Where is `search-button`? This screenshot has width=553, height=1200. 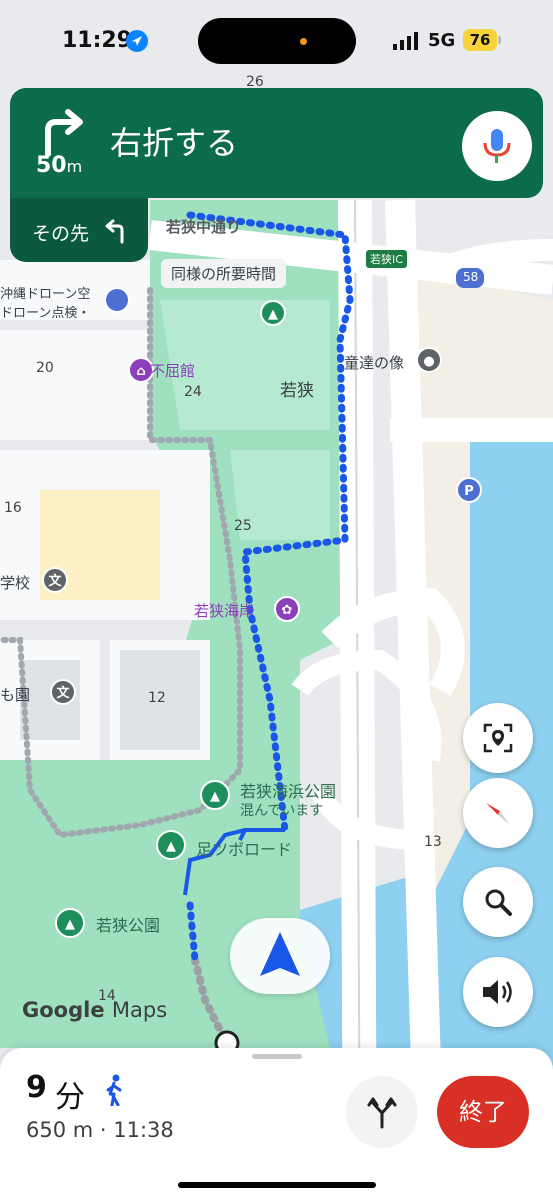
search-button is located at coordinates (498, 902).